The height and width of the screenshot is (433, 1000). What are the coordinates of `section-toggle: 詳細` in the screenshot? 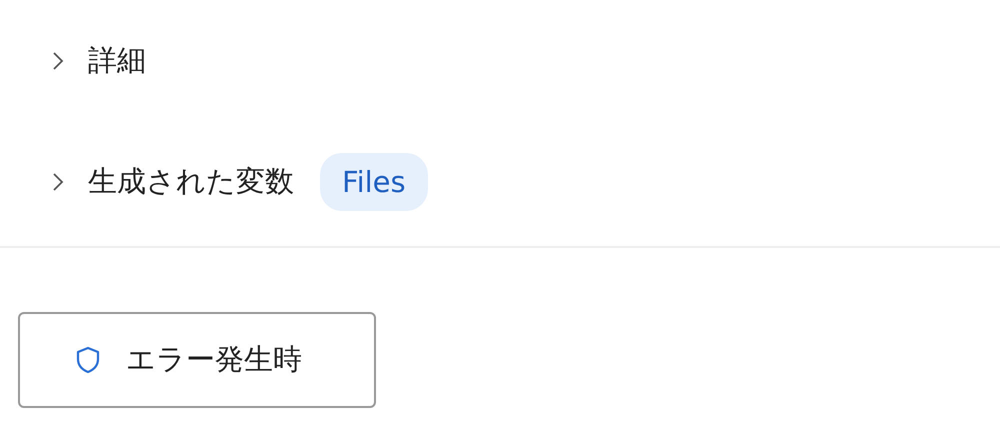 It's located at (99, 61).